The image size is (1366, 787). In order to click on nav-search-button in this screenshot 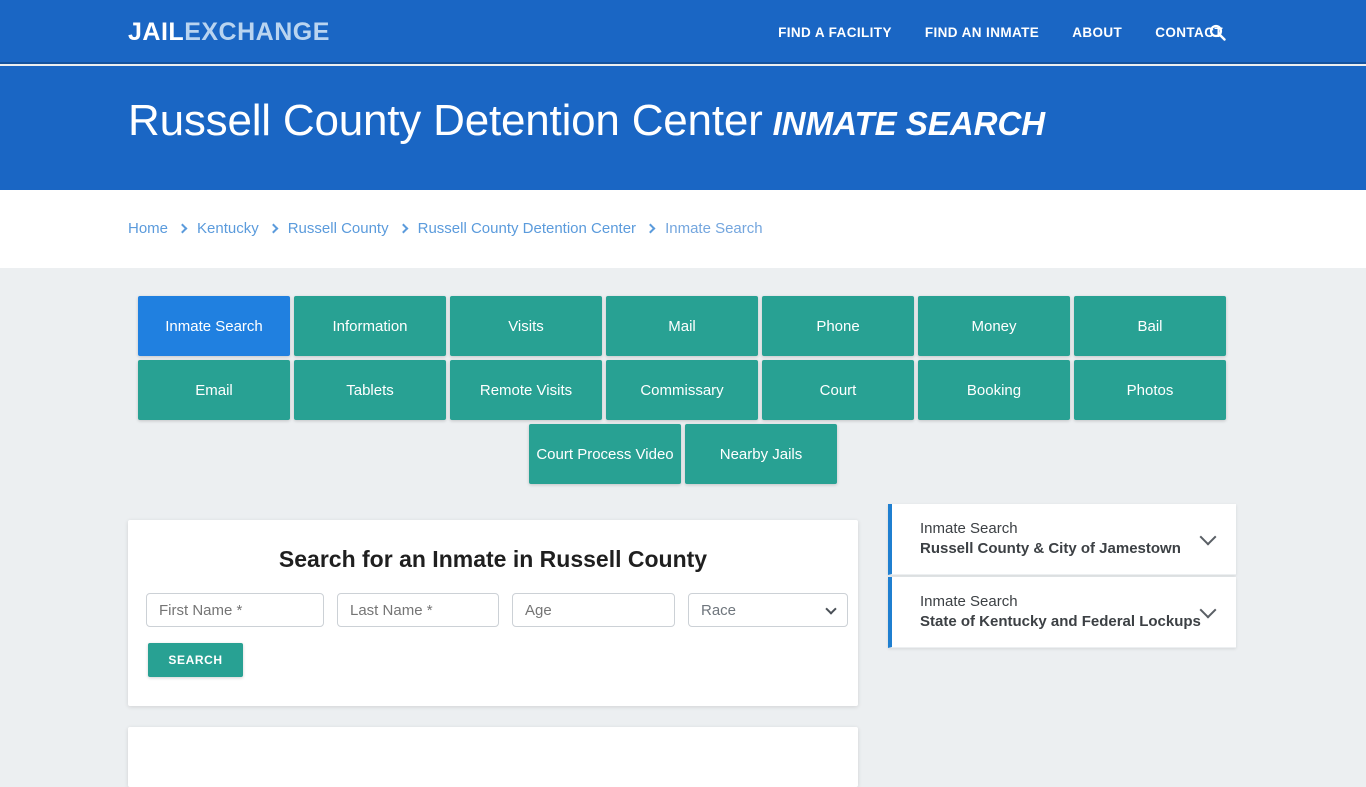, I will do `click(1217, 32)`.